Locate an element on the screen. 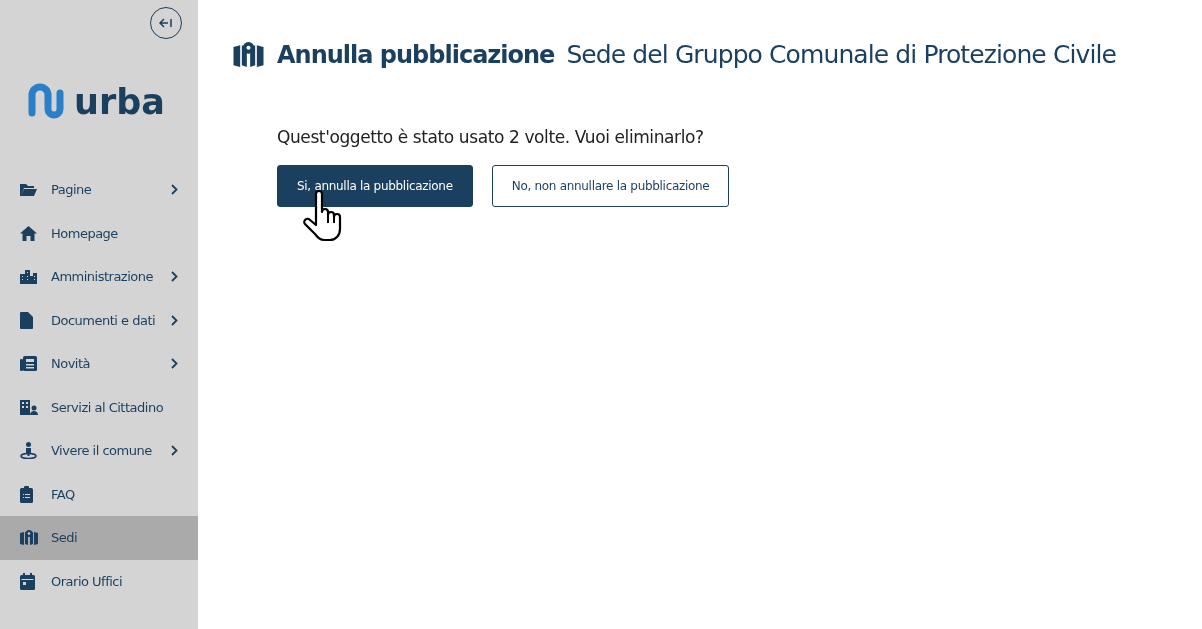  file-icon is located at coordinates (26, 320).